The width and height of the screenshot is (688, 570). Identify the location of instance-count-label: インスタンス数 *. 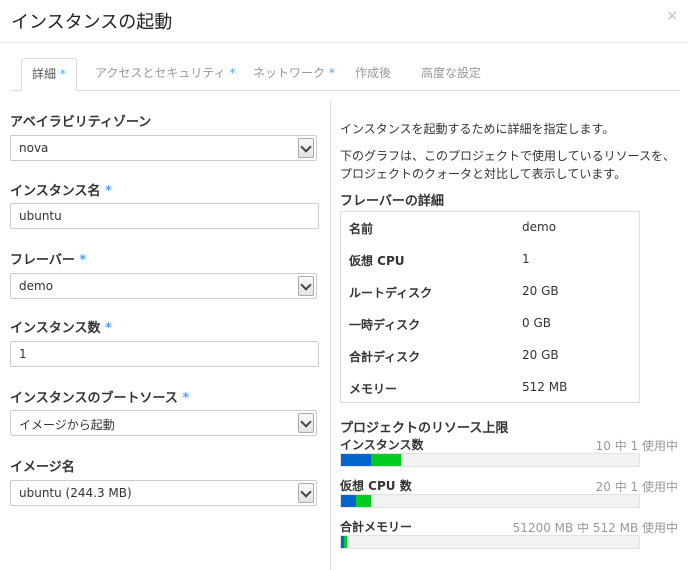
(61, 328).